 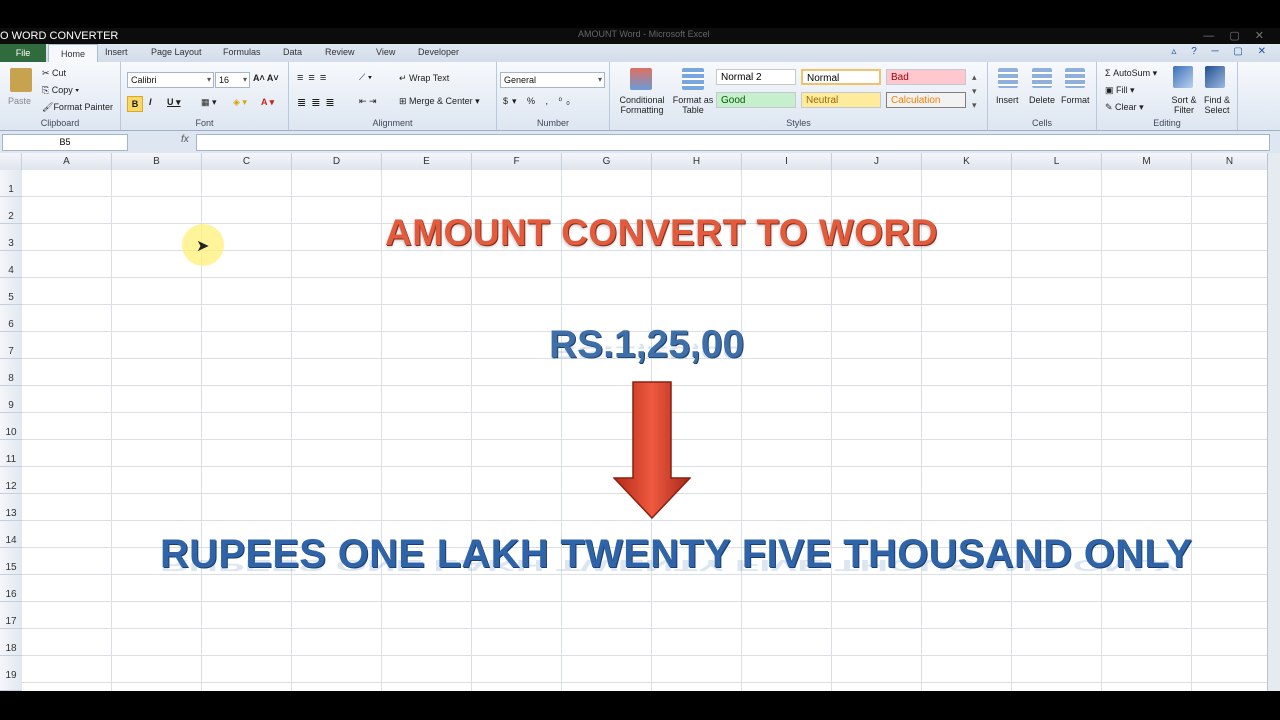 What do you see at coordinates (11, 673) in the screenshot?
I see `row-header: 19` at bounding box center [11, 673].